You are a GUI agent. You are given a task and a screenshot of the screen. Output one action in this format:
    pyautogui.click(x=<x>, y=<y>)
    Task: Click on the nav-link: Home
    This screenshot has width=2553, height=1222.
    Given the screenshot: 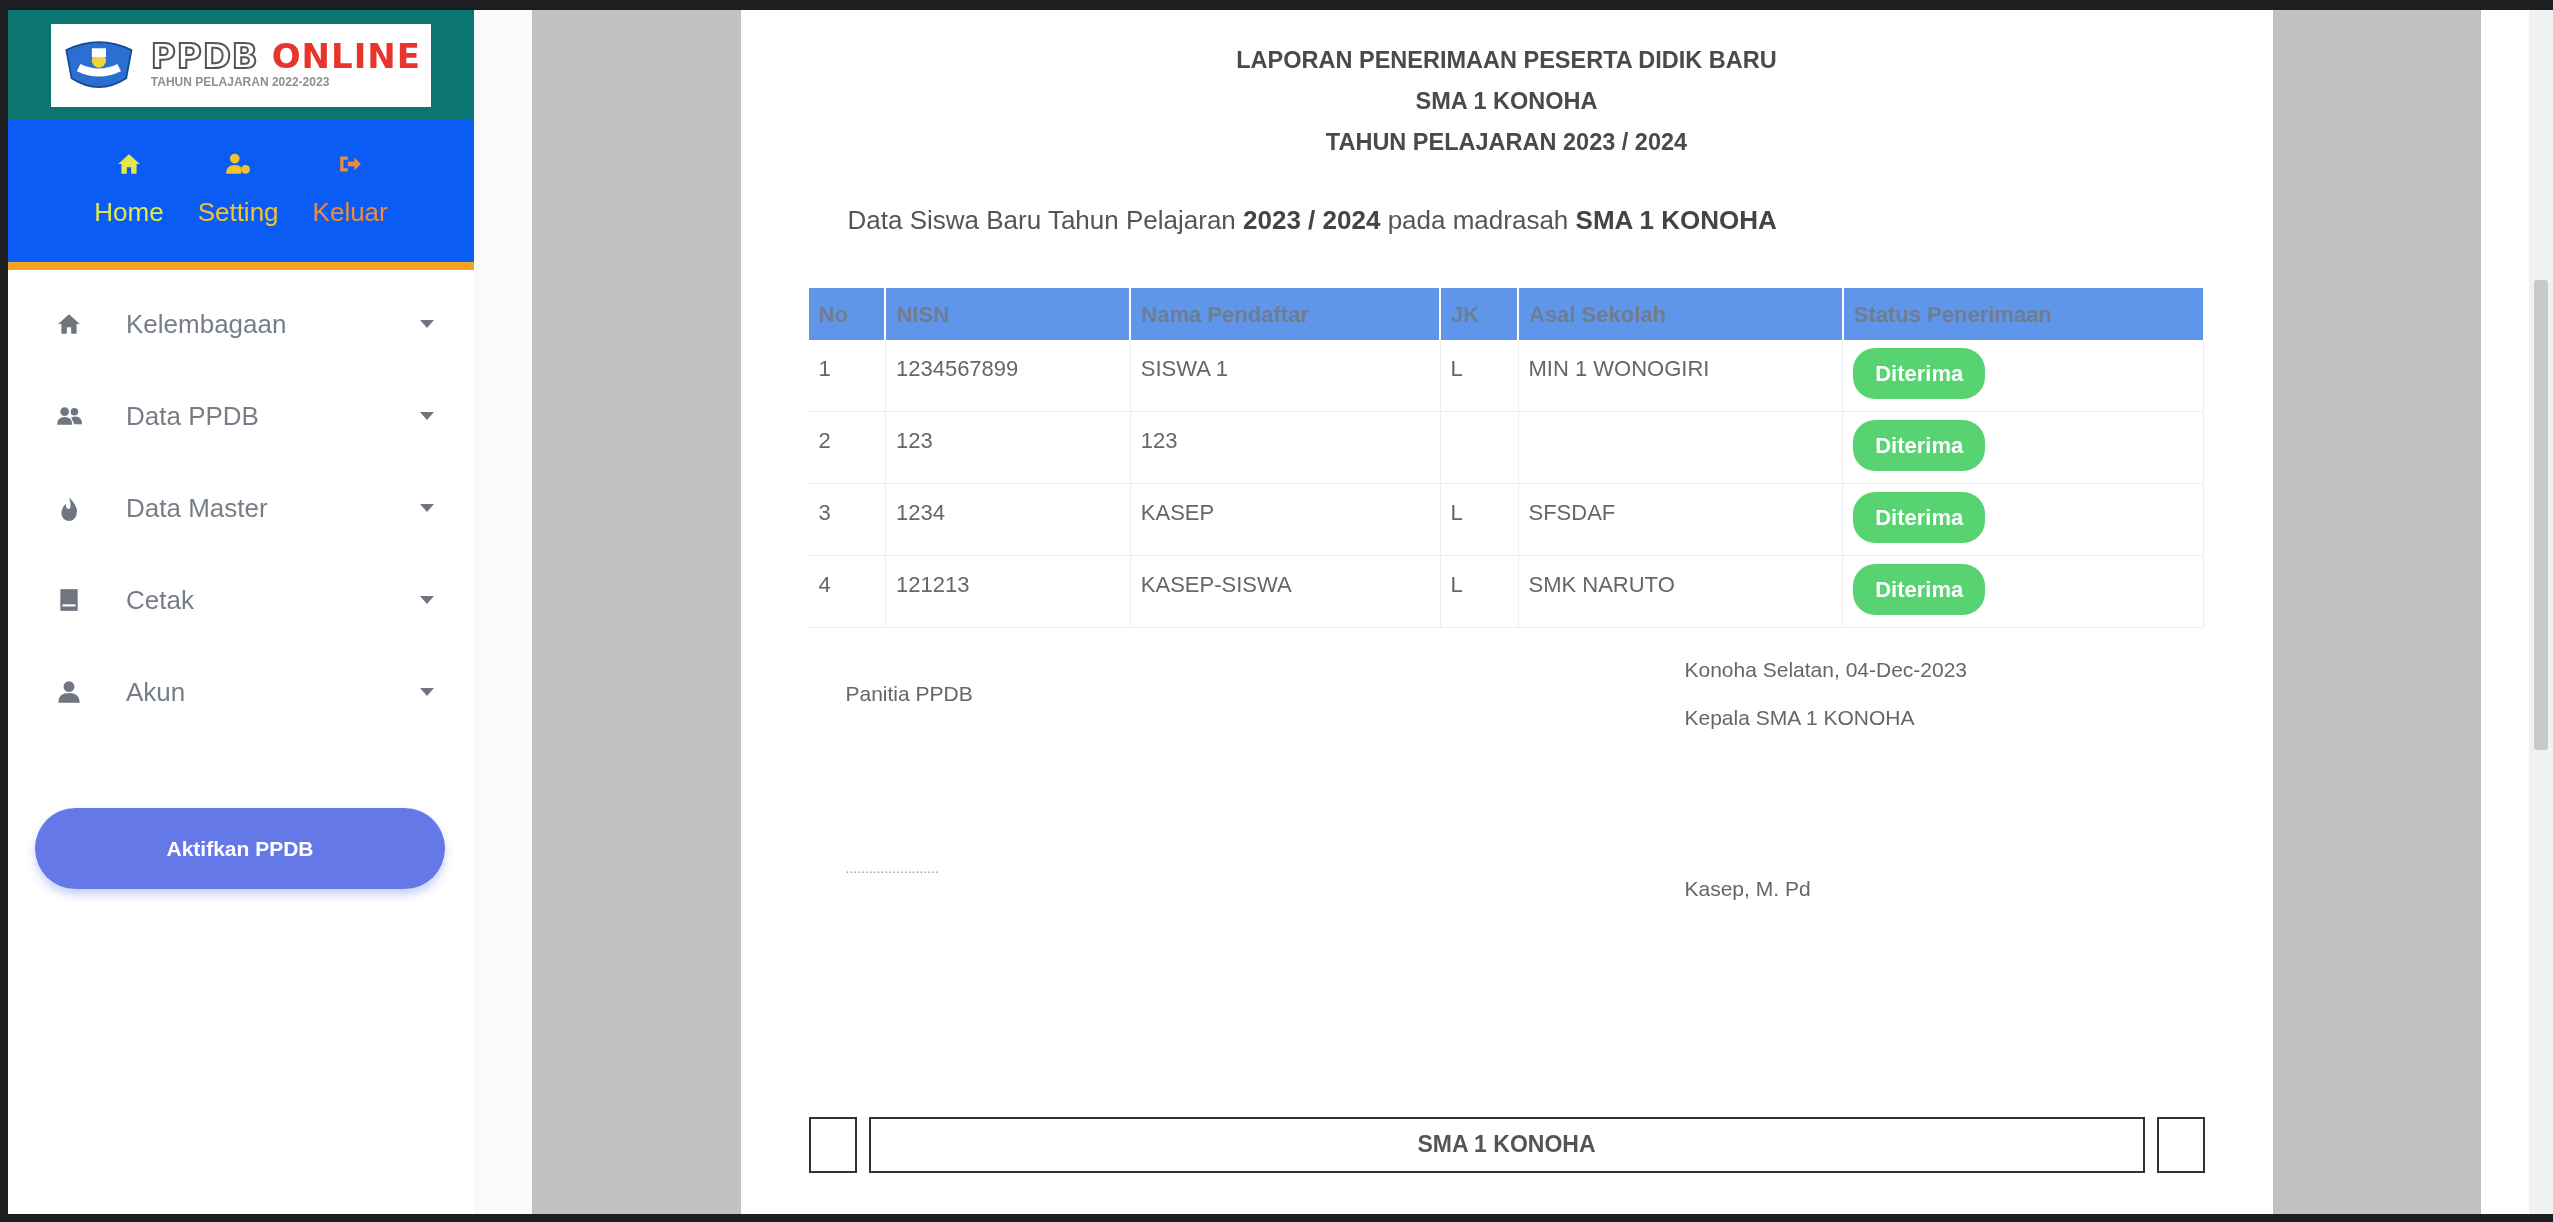 What is the action you would take?
    pyautogui.click(x=129, y=212)
    